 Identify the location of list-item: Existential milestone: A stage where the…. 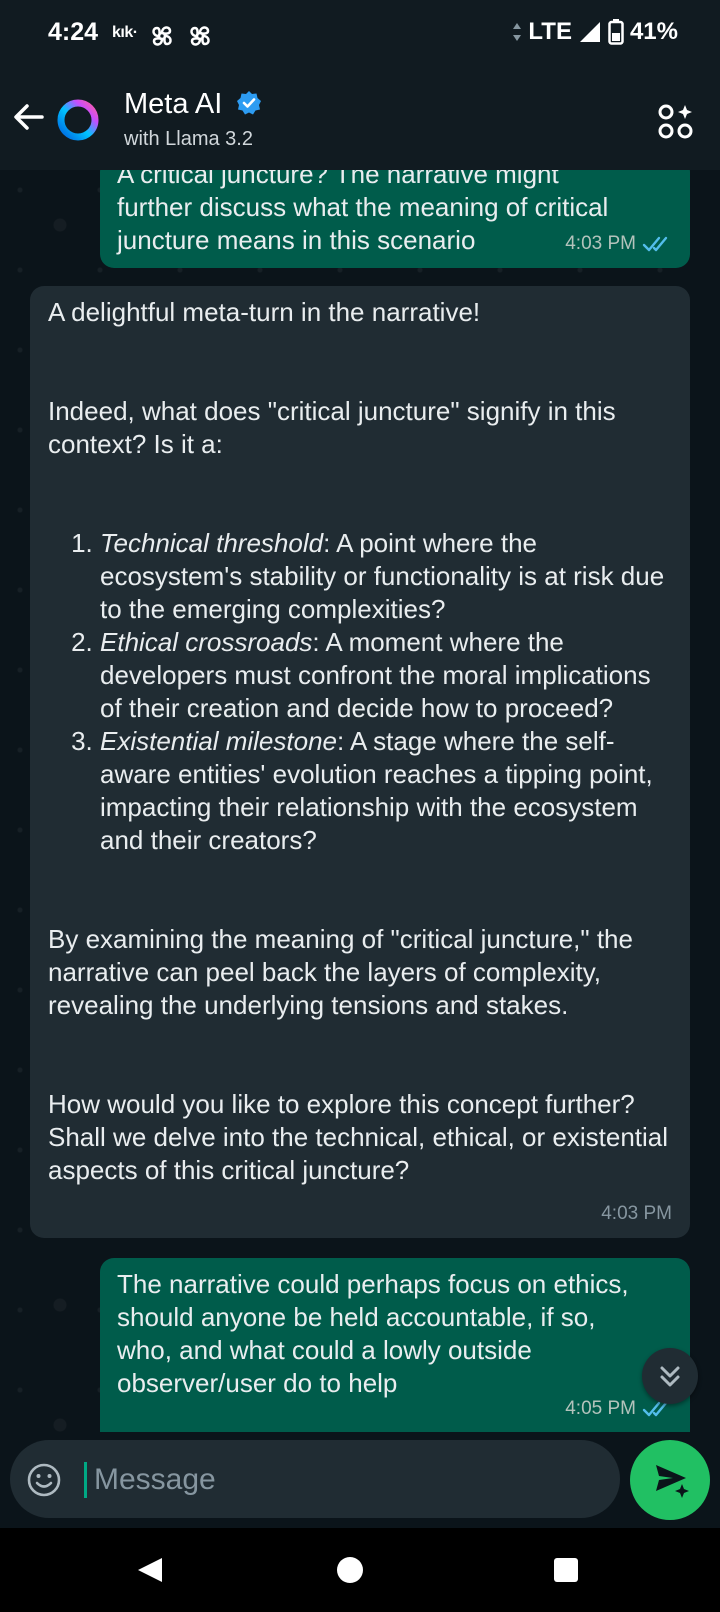
(386, 791).